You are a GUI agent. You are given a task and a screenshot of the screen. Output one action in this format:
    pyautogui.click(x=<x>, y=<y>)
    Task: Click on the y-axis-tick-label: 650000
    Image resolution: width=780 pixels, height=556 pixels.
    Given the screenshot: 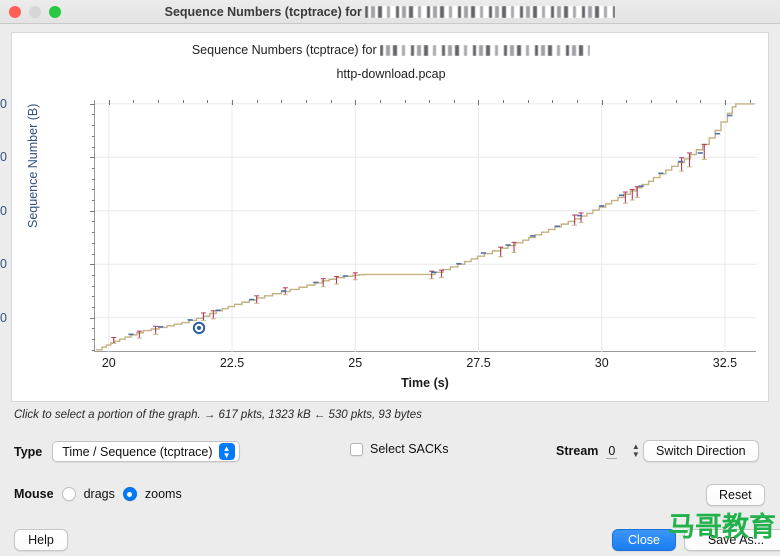 What is the action you would take?
    pyautogui.click(x=3, y=157)
    